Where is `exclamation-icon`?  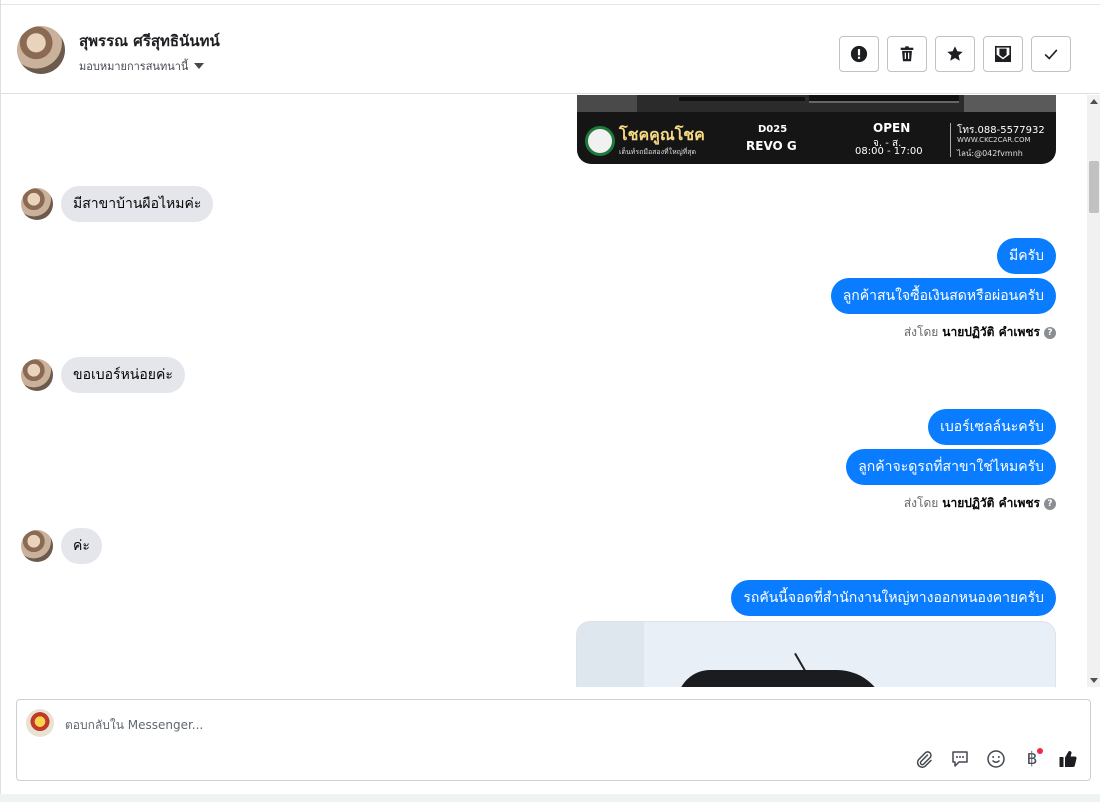
exclamation-icon is located at coordinates (859, 54).